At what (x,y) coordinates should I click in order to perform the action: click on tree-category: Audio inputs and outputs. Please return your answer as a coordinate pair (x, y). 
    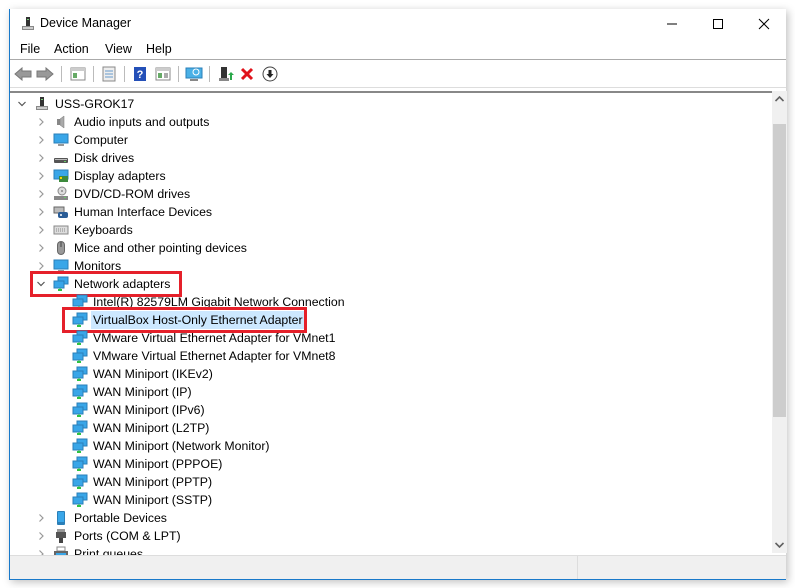
    Looking at the image, I should click on (390, 122).